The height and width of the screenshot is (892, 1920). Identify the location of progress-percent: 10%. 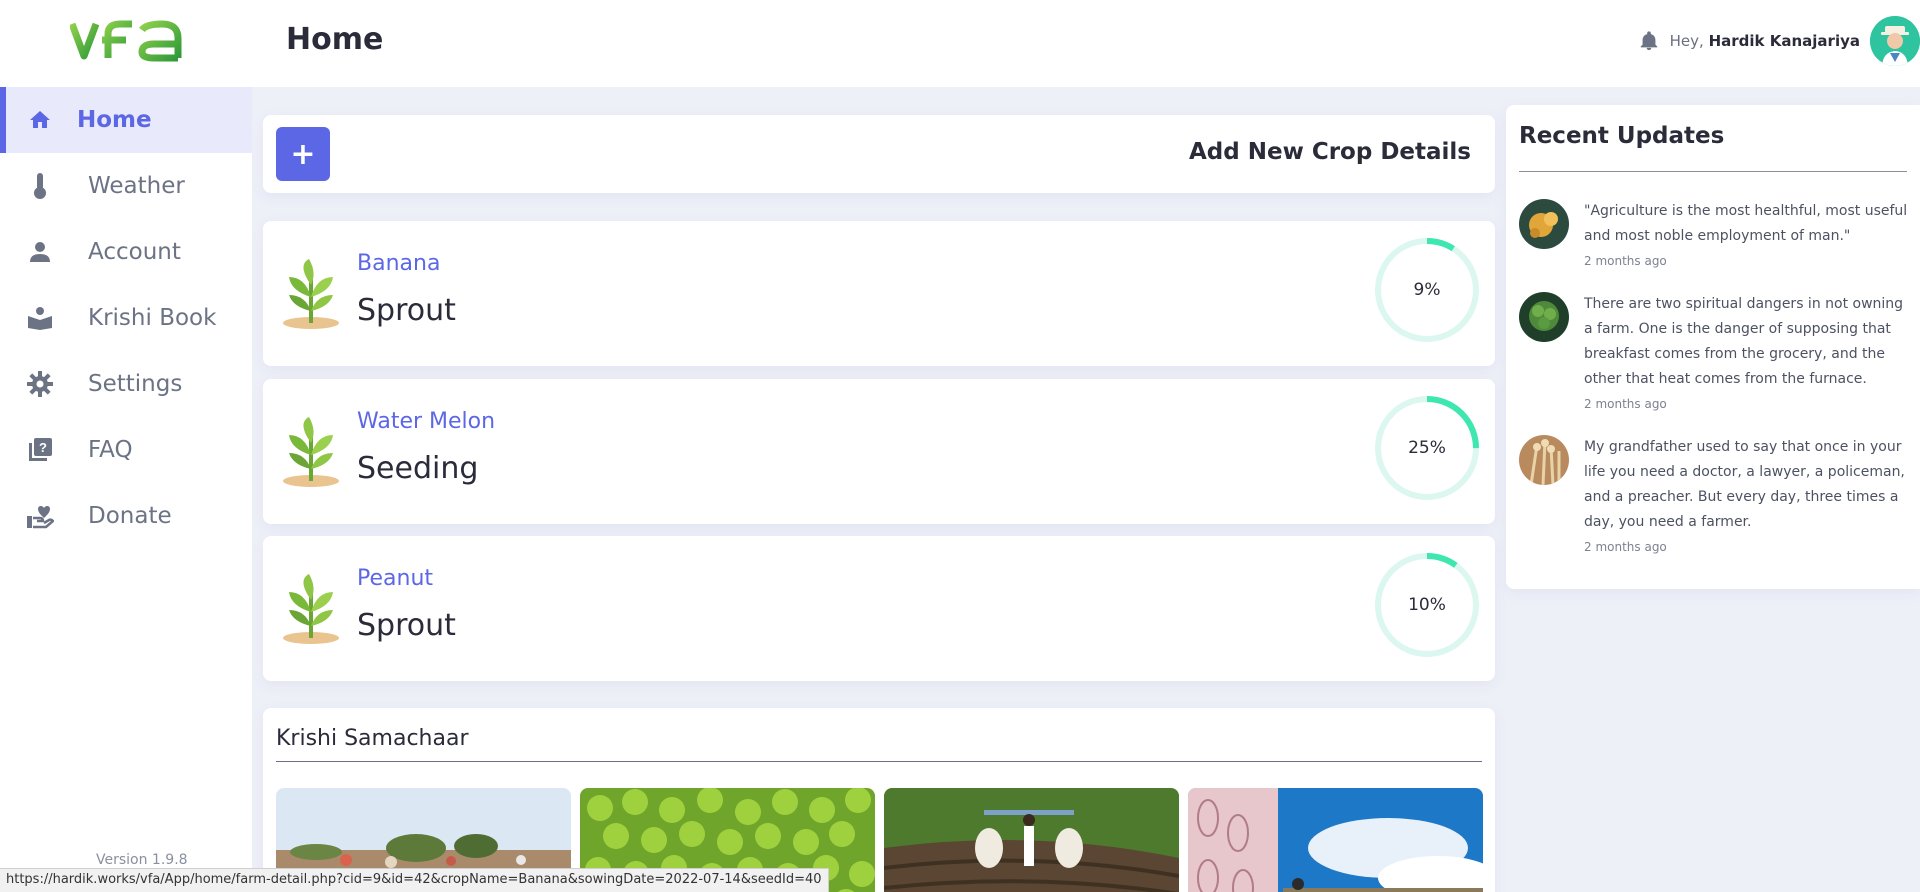
(1427, 605).